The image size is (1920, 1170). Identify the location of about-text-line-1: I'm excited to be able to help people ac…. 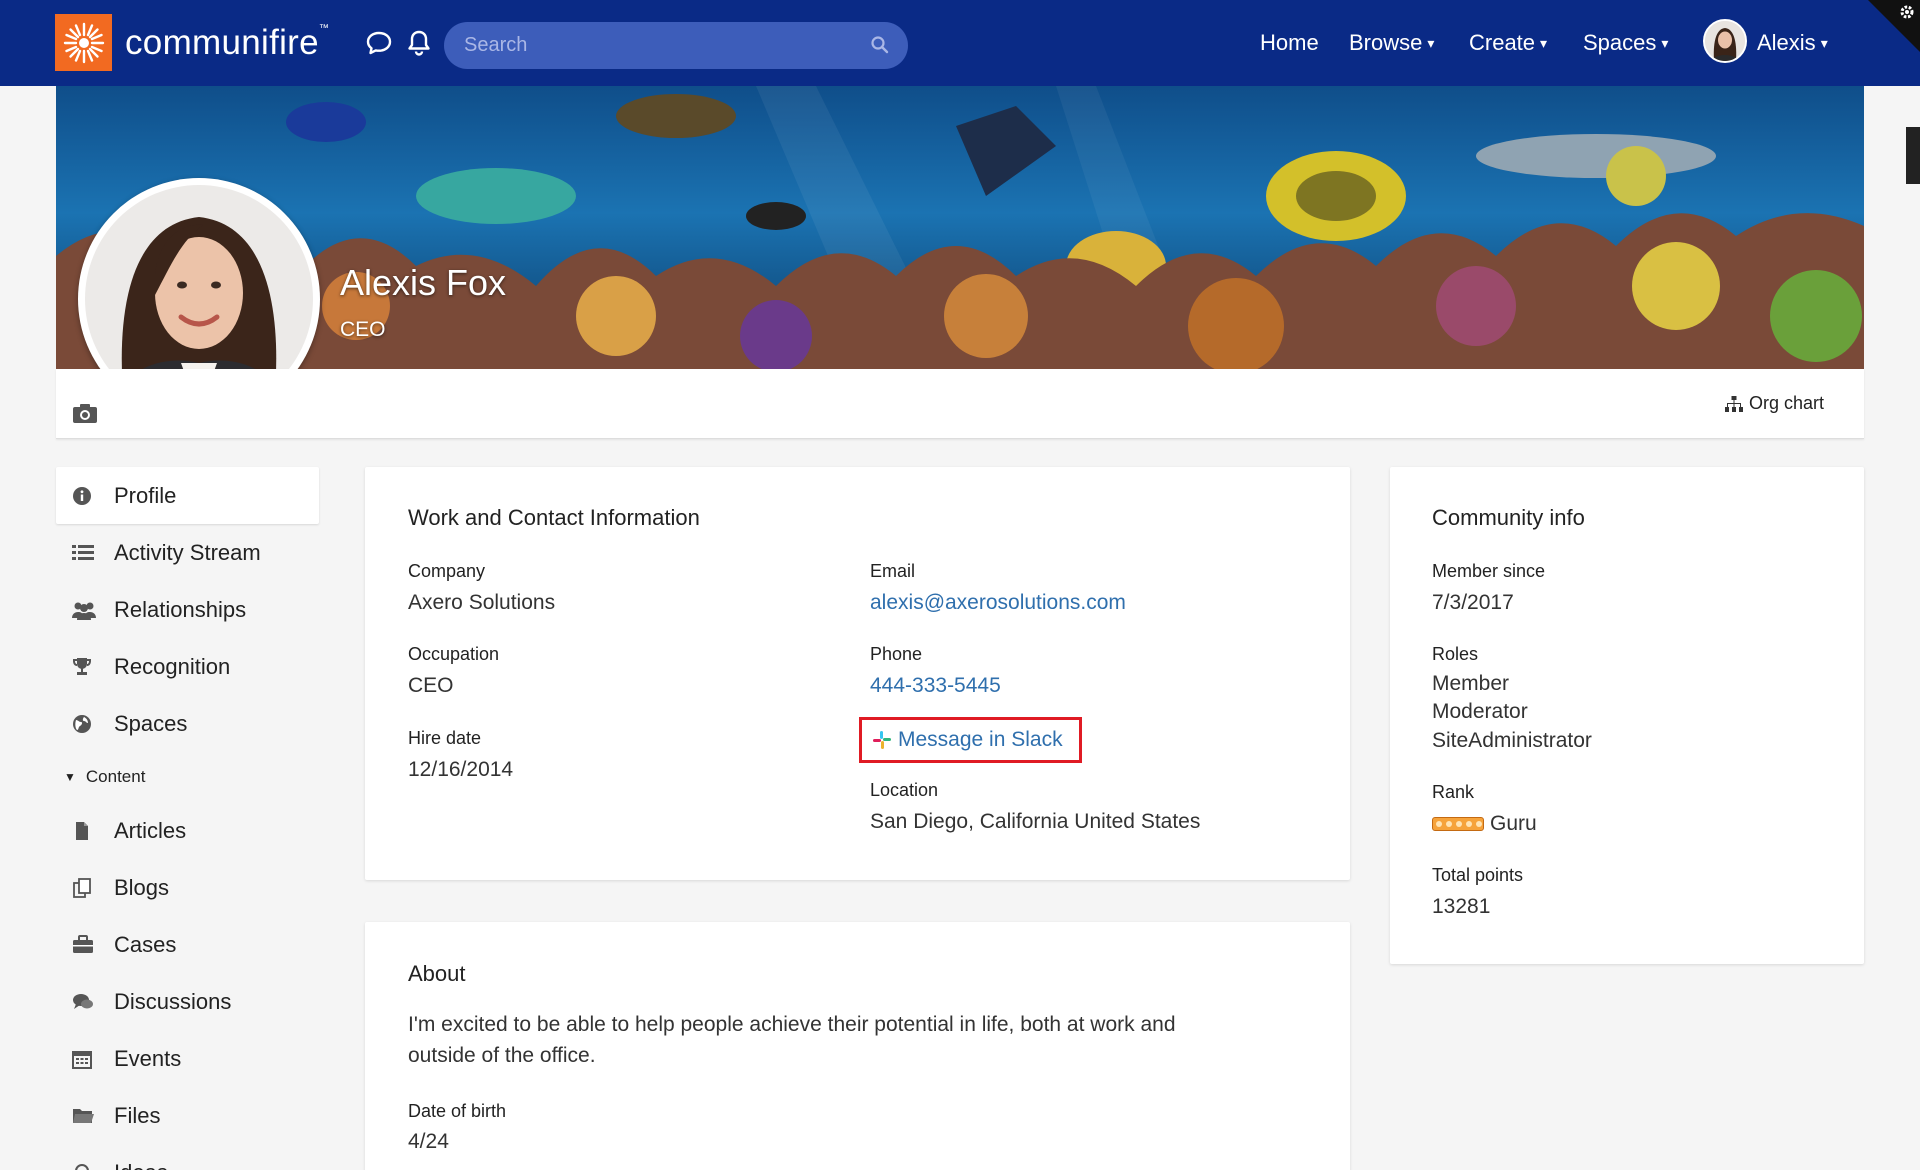
(792, 1024).